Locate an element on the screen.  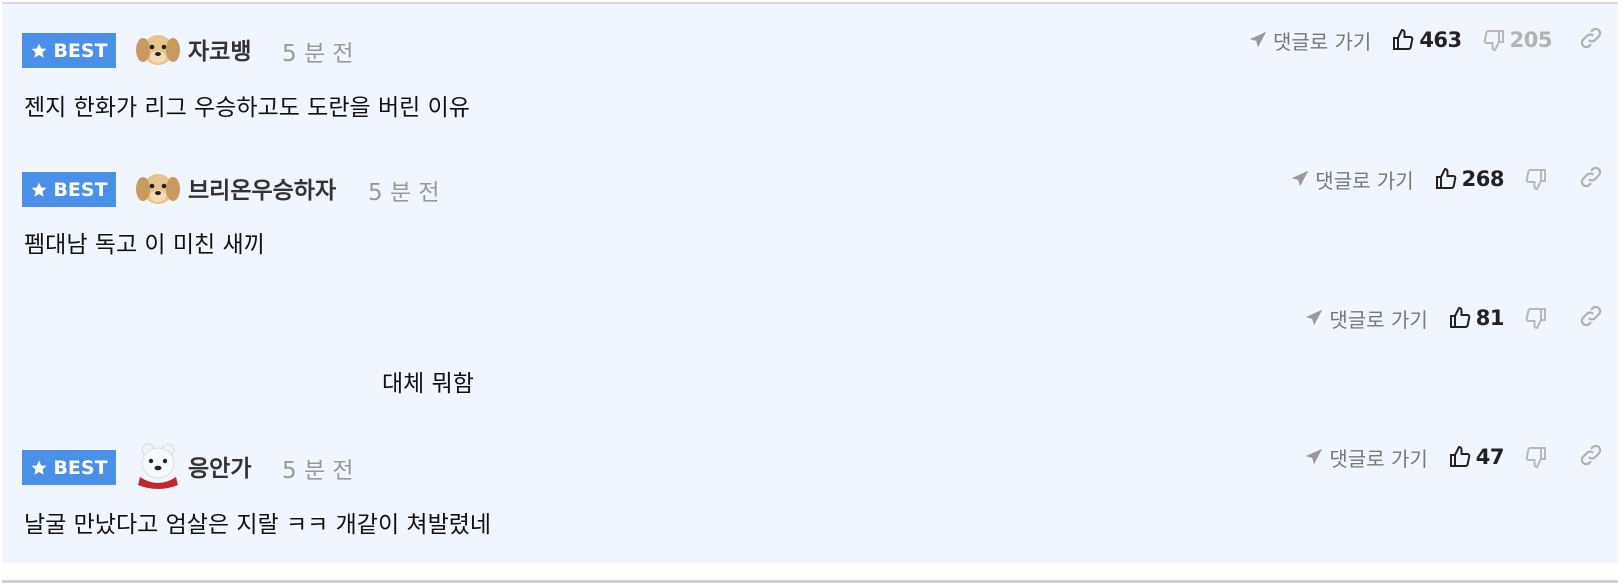
comment-actions: 댓글로 가기 268 is located at coordinates (1446, 179).